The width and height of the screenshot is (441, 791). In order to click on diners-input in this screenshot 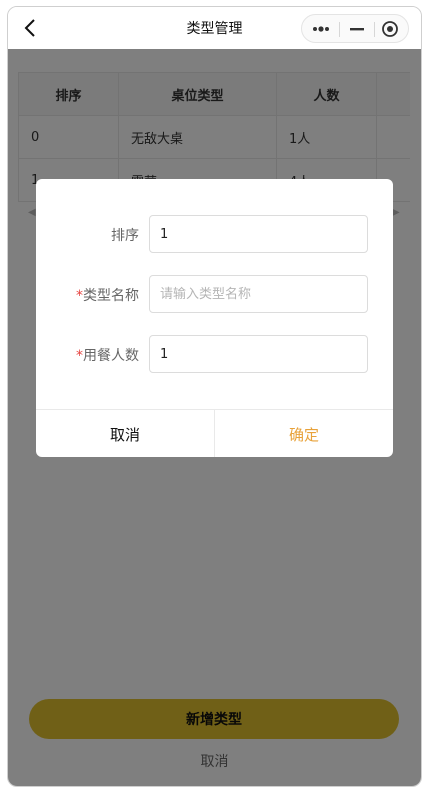, I will do `click(258, 354)`.